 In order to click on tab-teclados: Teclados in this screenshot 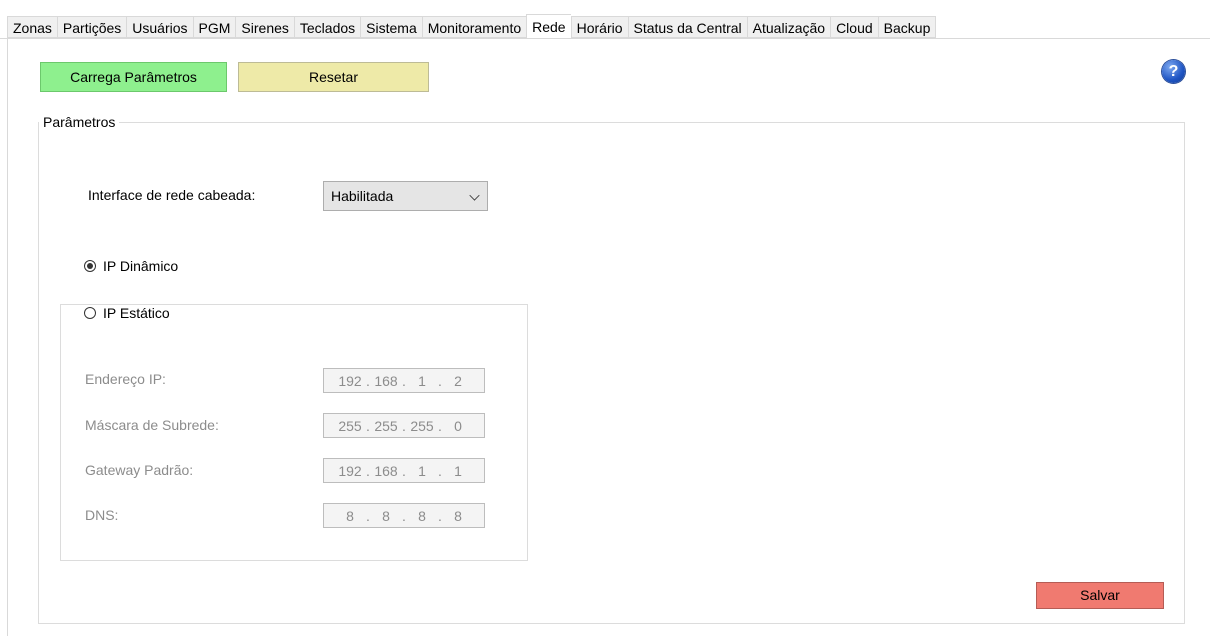, I will do `click(327, 27)`.